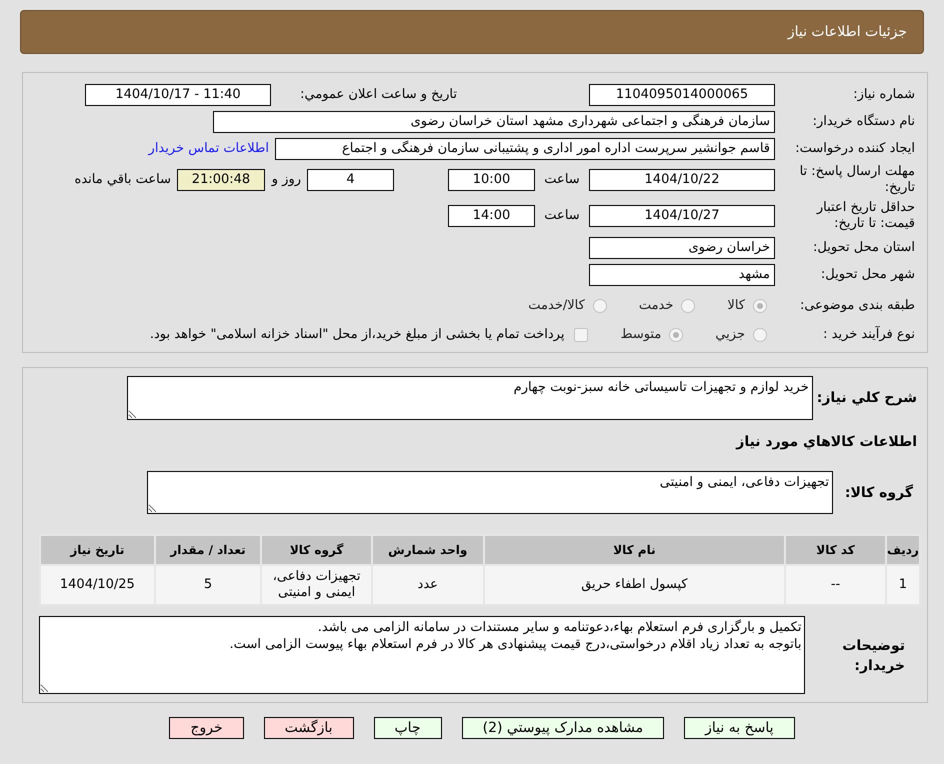 Image resolution: width=944 pixels, height=764 pixels. I want to click on section-label: گروه کالا:, so click(879, 493).